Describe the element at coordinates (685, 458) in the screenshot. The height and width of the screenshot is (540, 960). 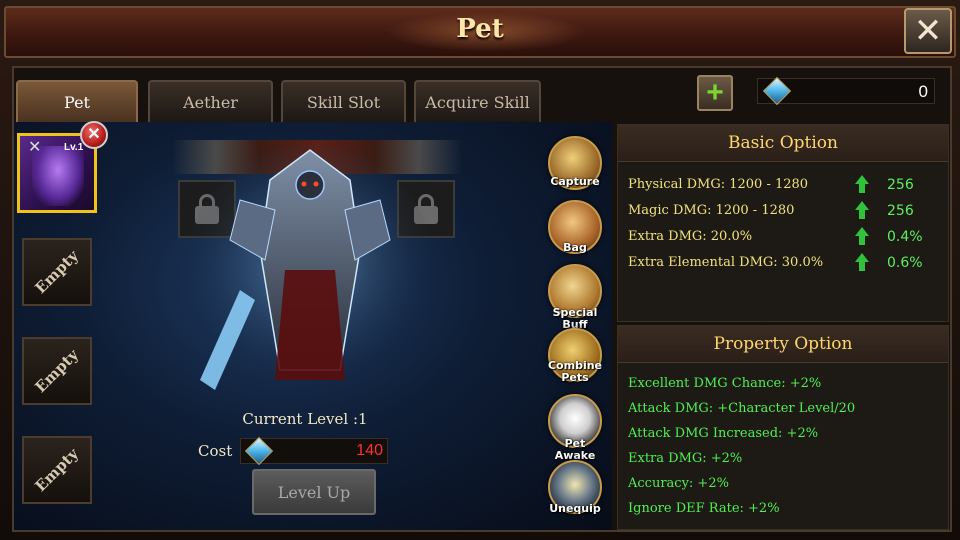
I see `property-option-row: Extra DMG: +2%` at that location.